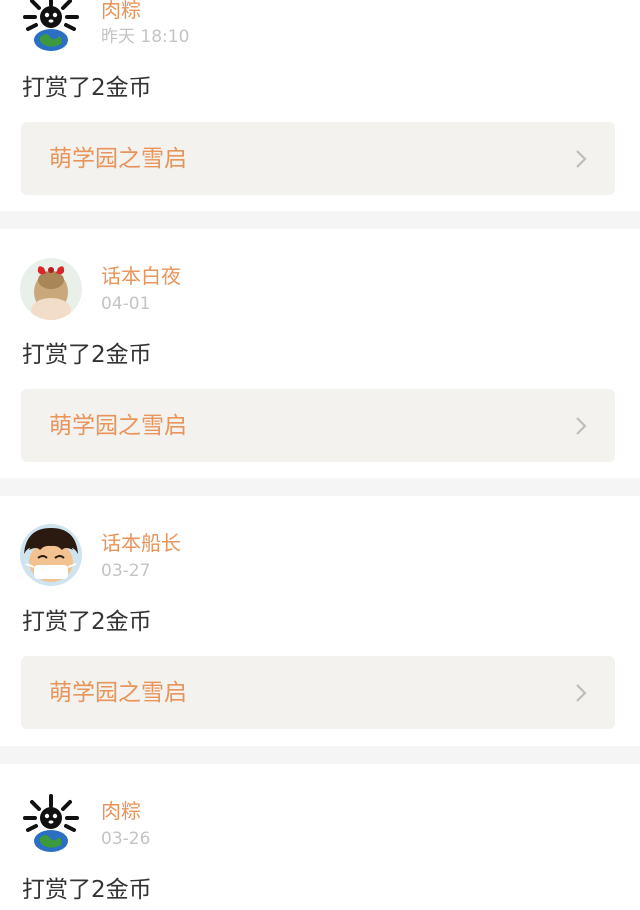 The image size is (640, 910). I want to click on girl-red-bow-icon, so click(51, 289).